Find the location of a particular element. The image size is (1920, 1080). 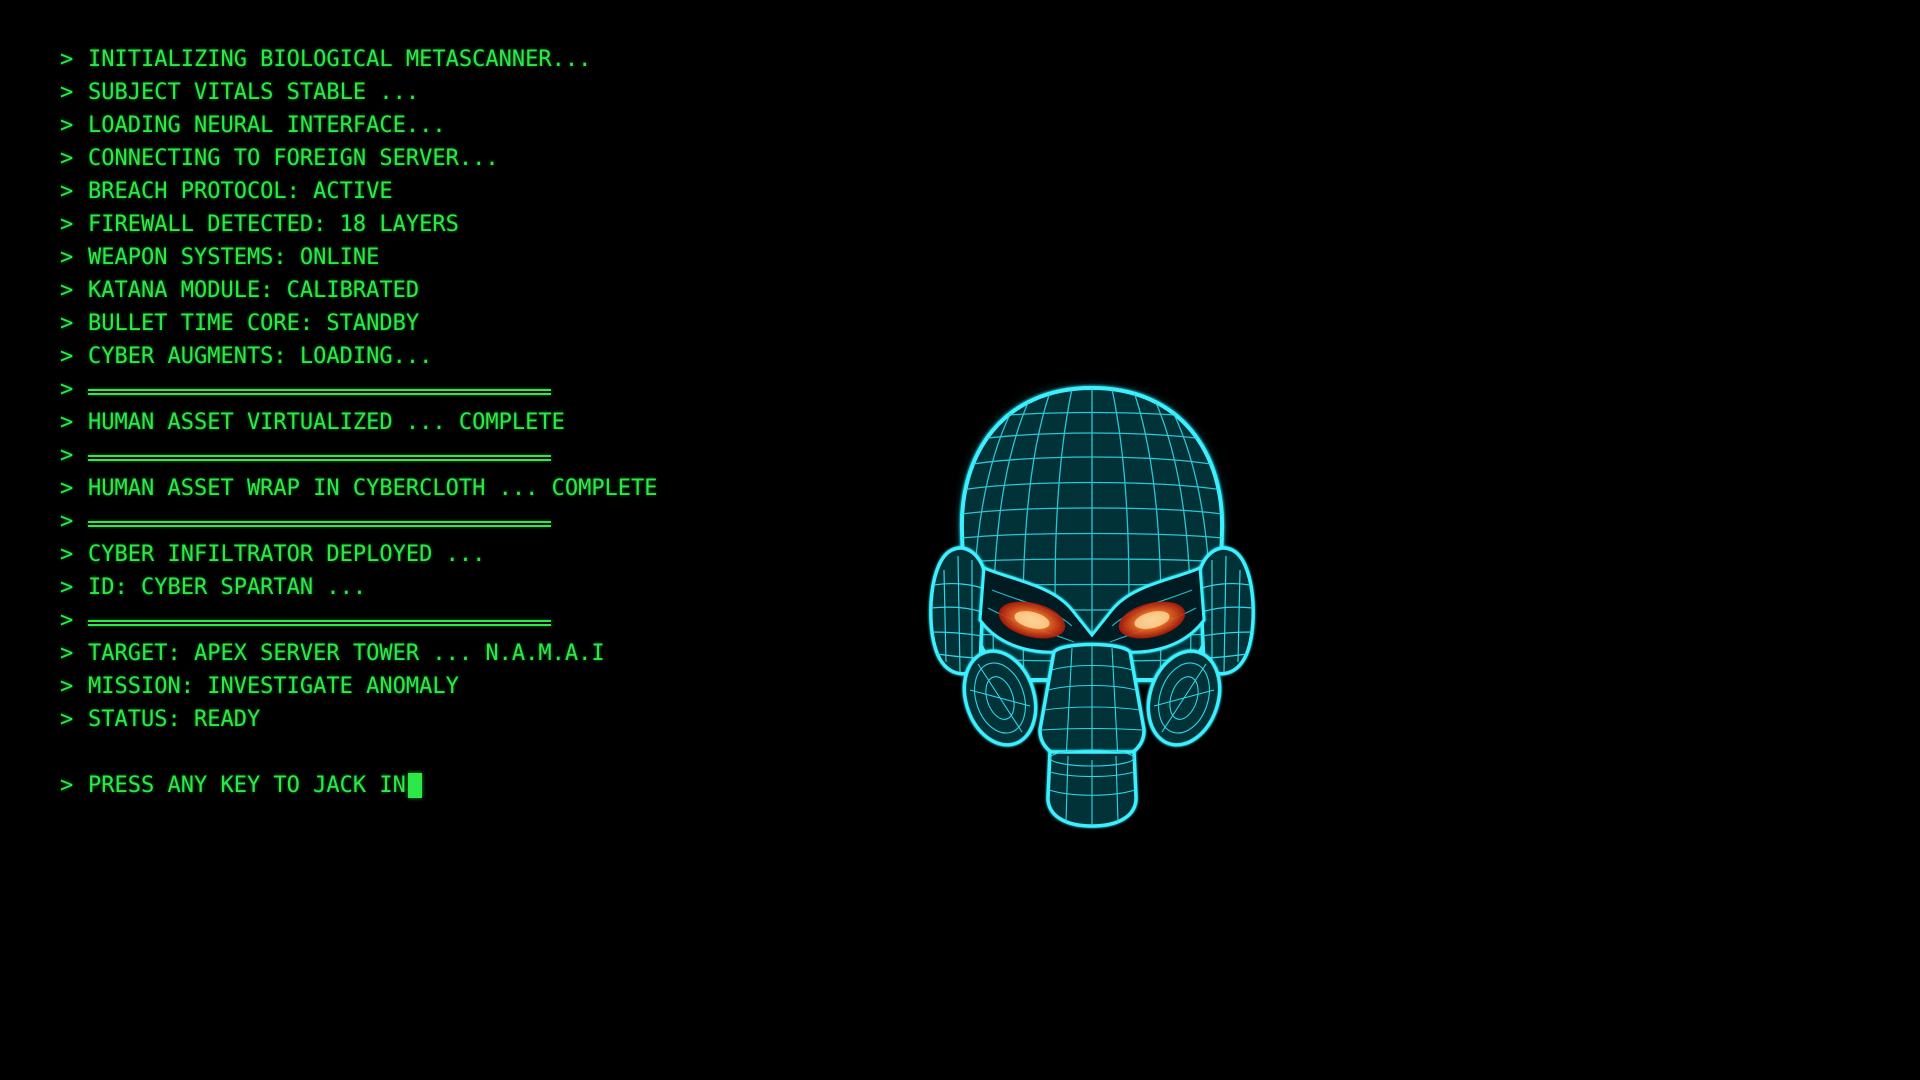

terminal-line: > KATANA MODULE: CALIBRATED is located at coordinates (359, 290).